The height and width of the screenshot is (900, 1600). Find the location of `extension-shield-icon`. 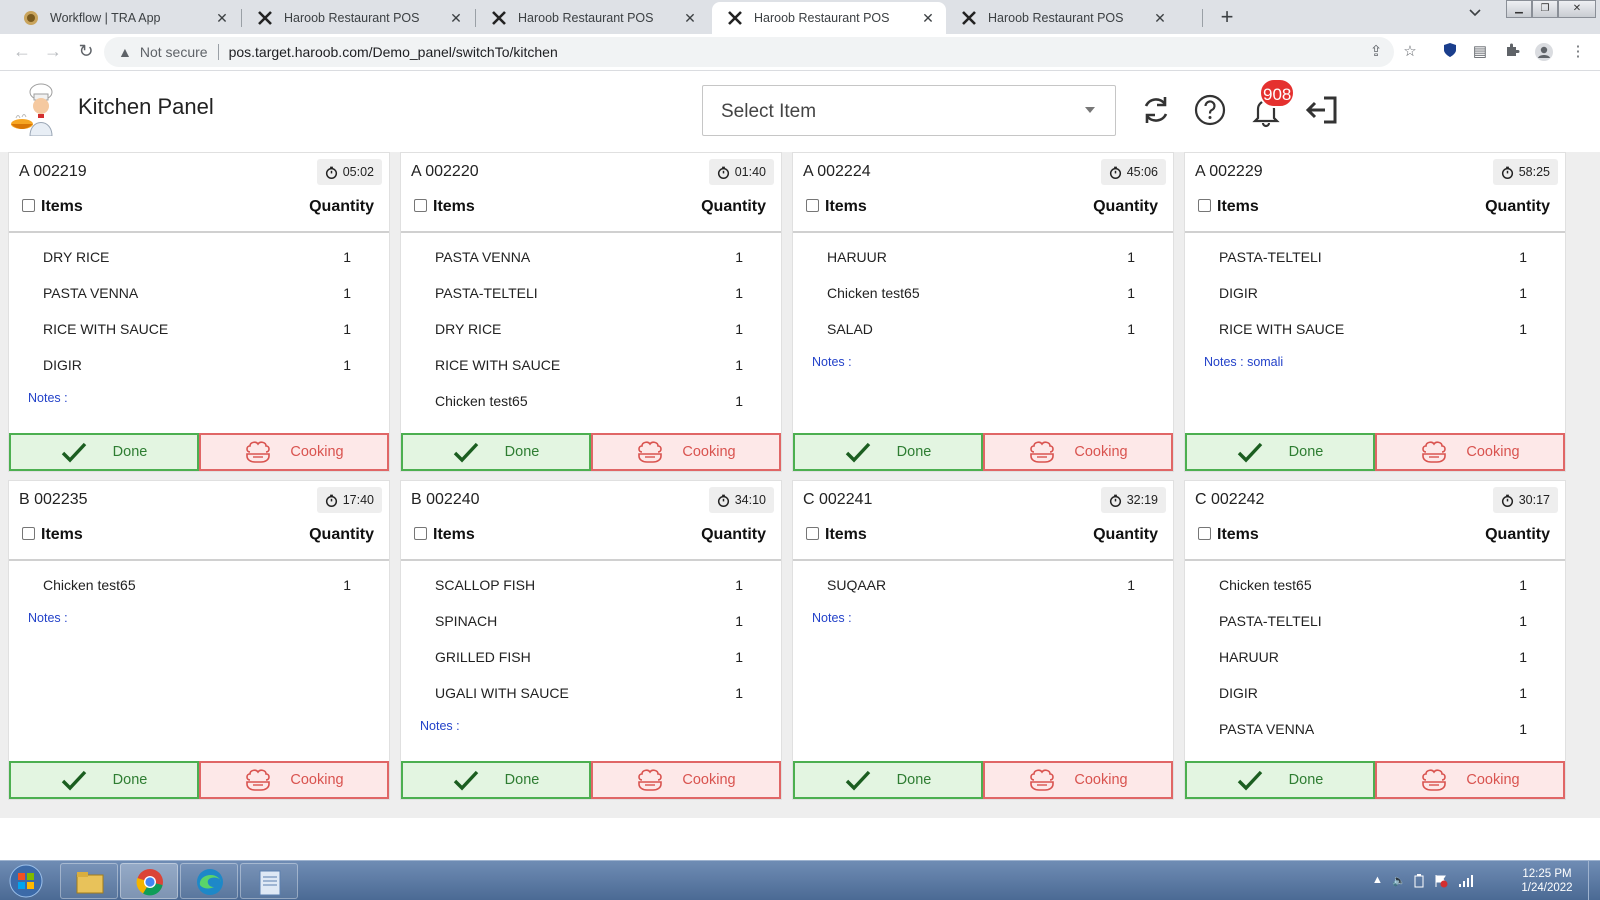

extension-shield-icon is located at coordinates (1450, 52).